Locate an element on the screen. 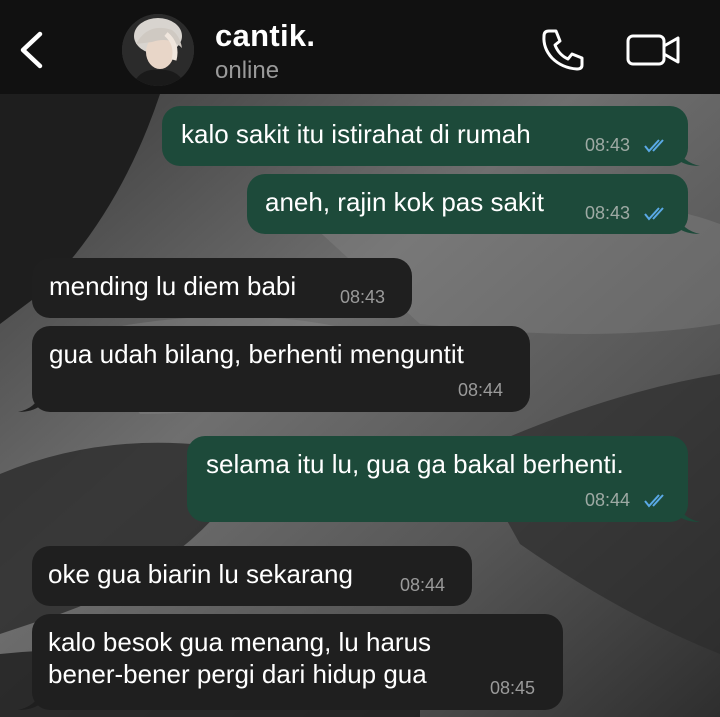  message-text: selama itu lu, gua ga bakal berhenti. is located at coordinates (415, 464).